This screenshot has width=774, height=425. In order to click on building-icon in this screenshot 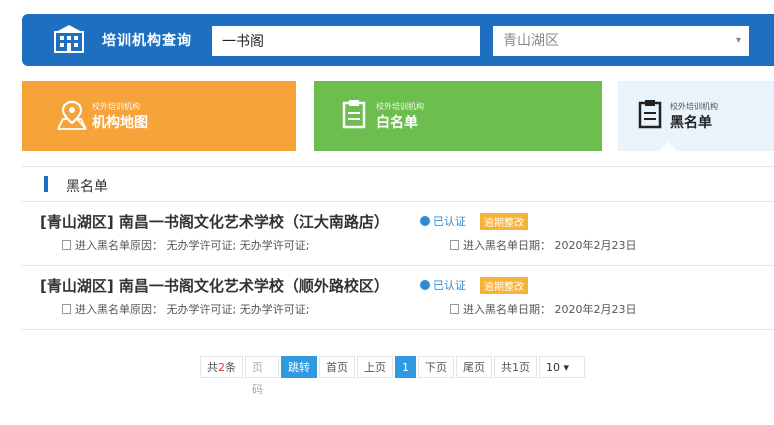, I will do `click(69, 39)`.